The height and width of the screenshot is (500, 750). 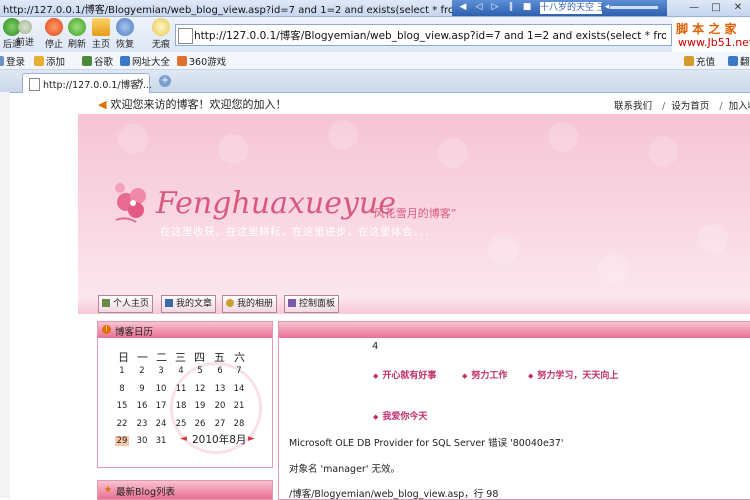 I want to click on bookmark-360-games: 360游戏, so click(x=201, y=61).